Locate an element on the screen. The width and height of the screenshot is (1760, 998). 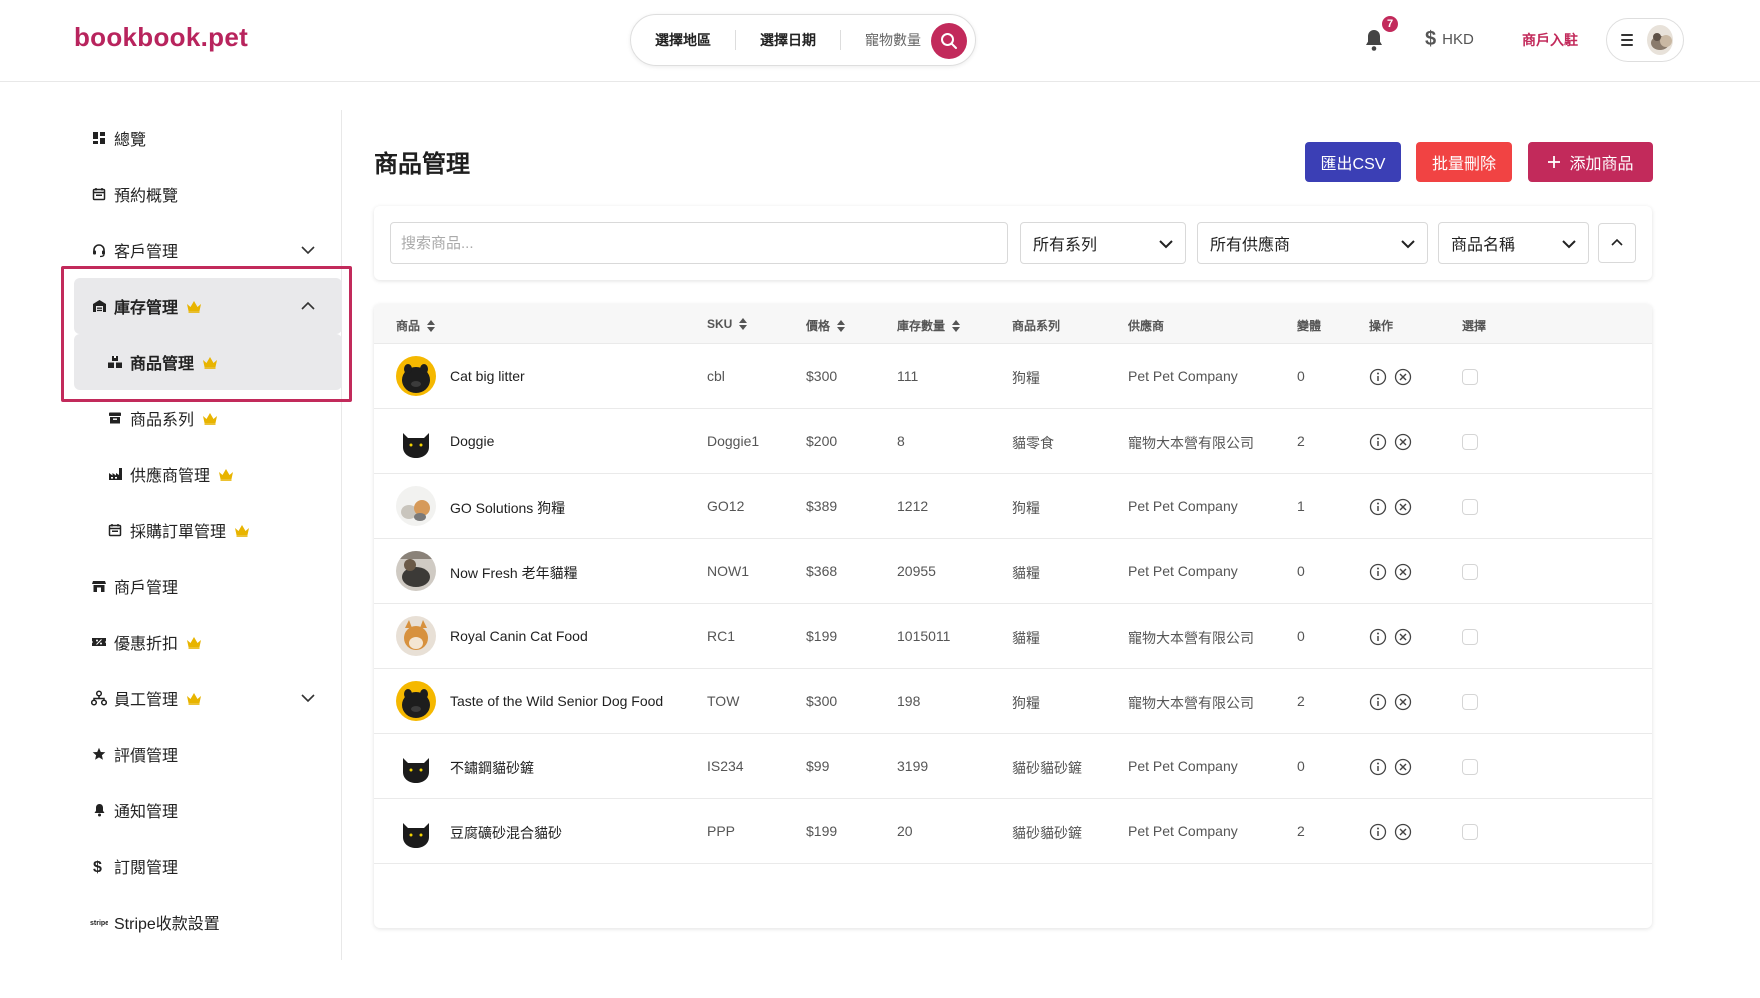
table-row: 豆腐礦砂混合貓砂 PPP $199 20 貓砂貓砂鏟 Pet Pet Company 2 is located at coordinates (1013, 831).